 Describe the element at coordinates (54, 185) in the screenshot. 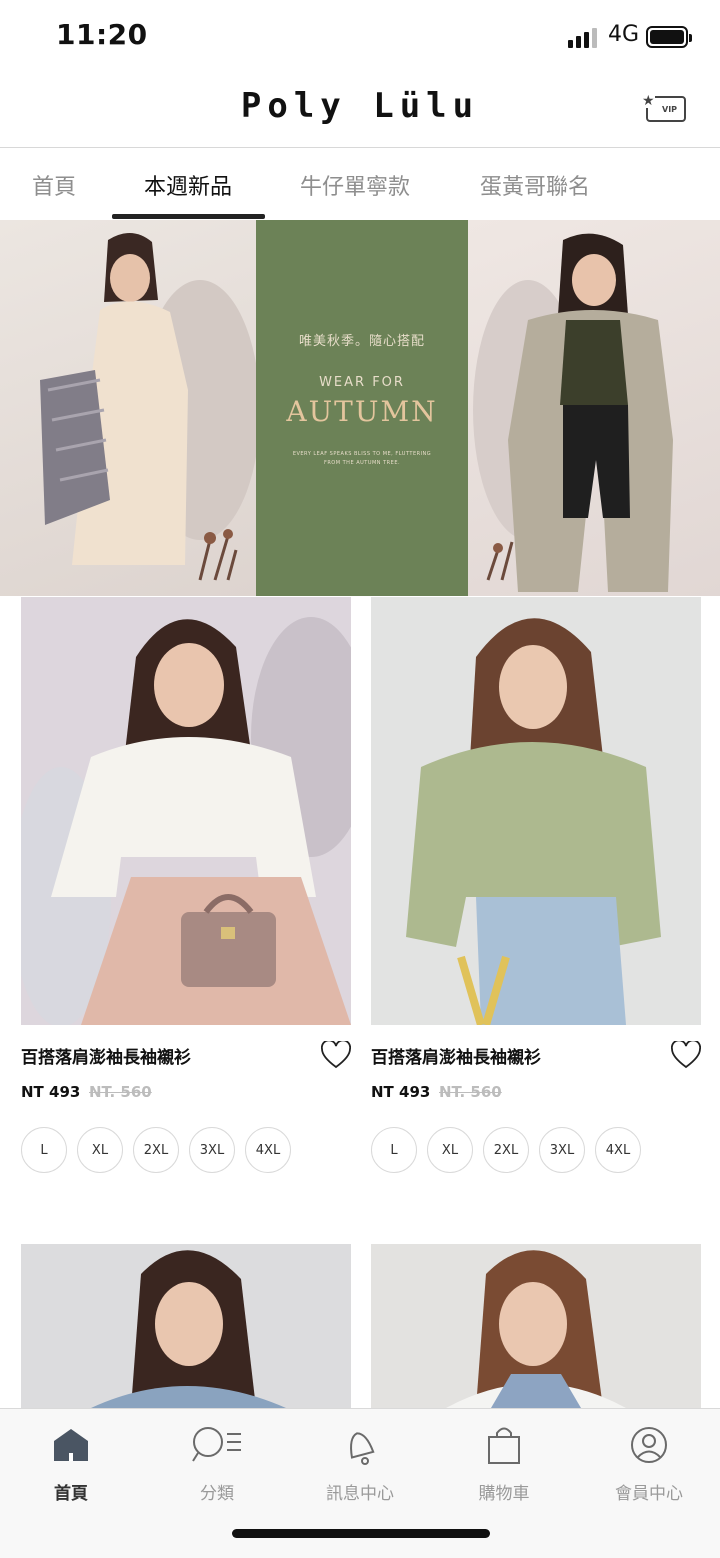

I see `tab-home: 首頁` at that location.